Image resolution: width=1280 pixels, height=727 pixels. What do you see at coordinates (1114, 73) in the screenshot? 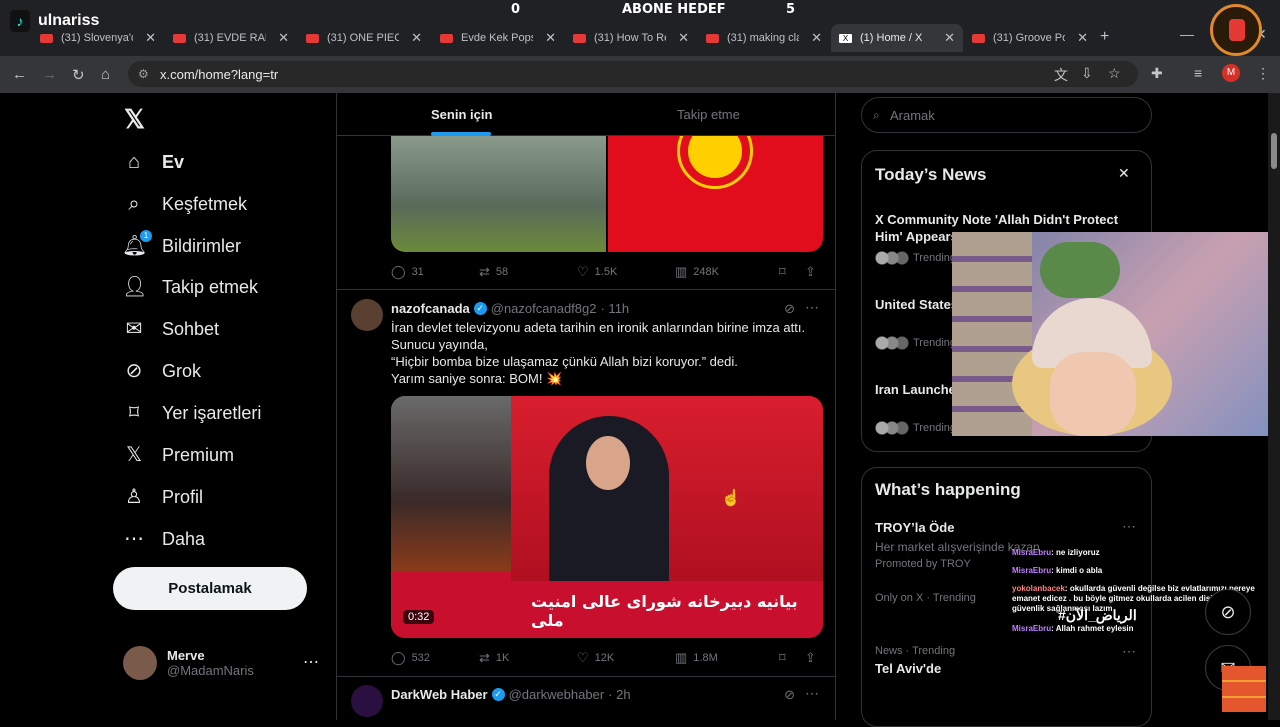
I see `star-icon: ☆` at bounding box center [1114, 73].